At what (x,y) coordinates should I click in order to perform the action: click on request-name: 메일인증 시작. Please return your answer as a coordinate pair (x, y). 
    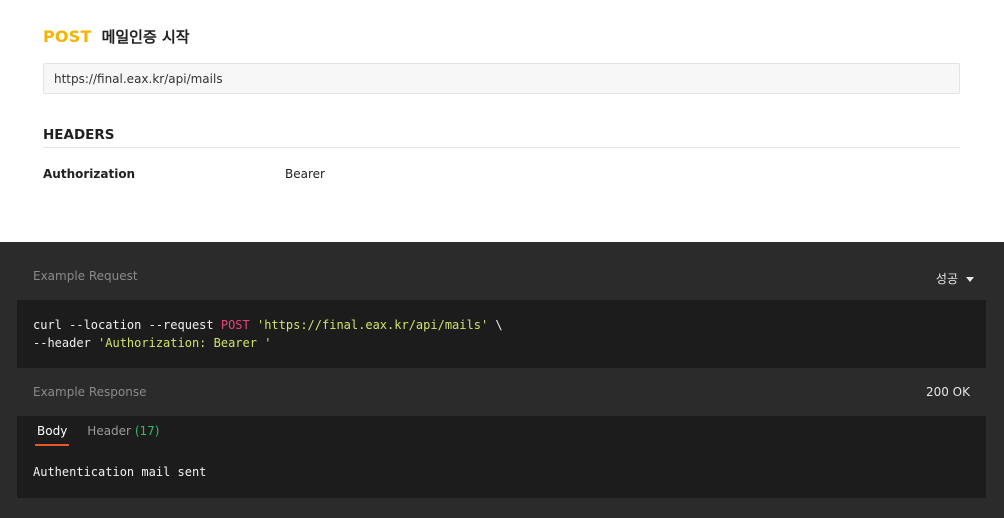
    Looking at the image, I should click on (145, 37).